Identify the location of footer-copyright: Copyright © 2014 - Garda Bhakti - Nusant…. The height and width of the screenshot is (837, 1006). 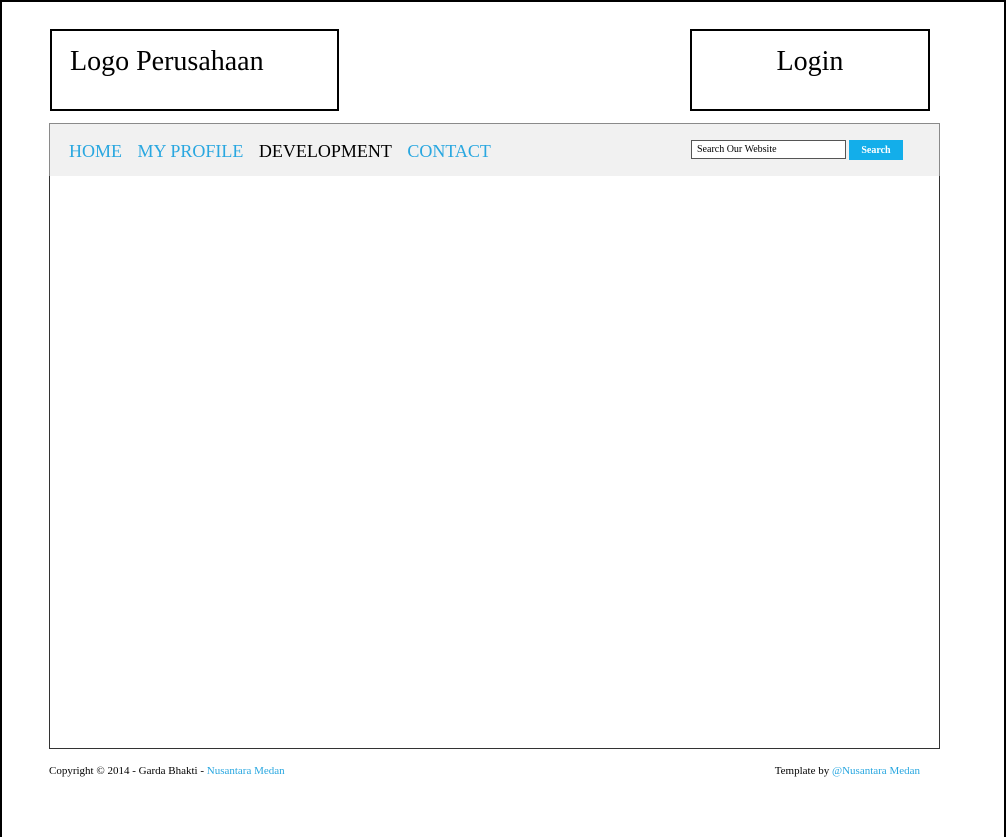
(167, 771).